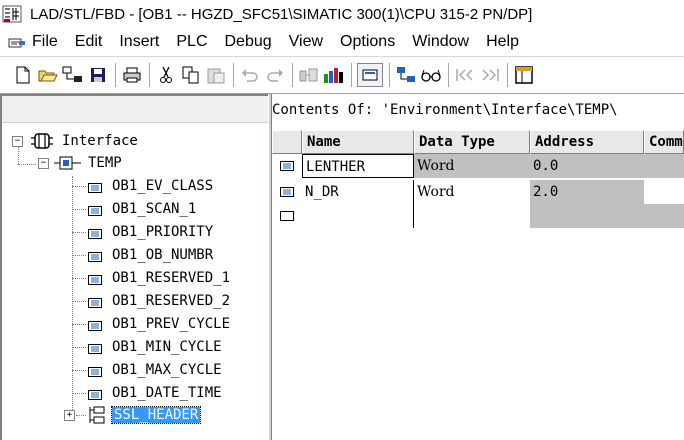  I want to click on lad-app-icon, so click(12, 14).